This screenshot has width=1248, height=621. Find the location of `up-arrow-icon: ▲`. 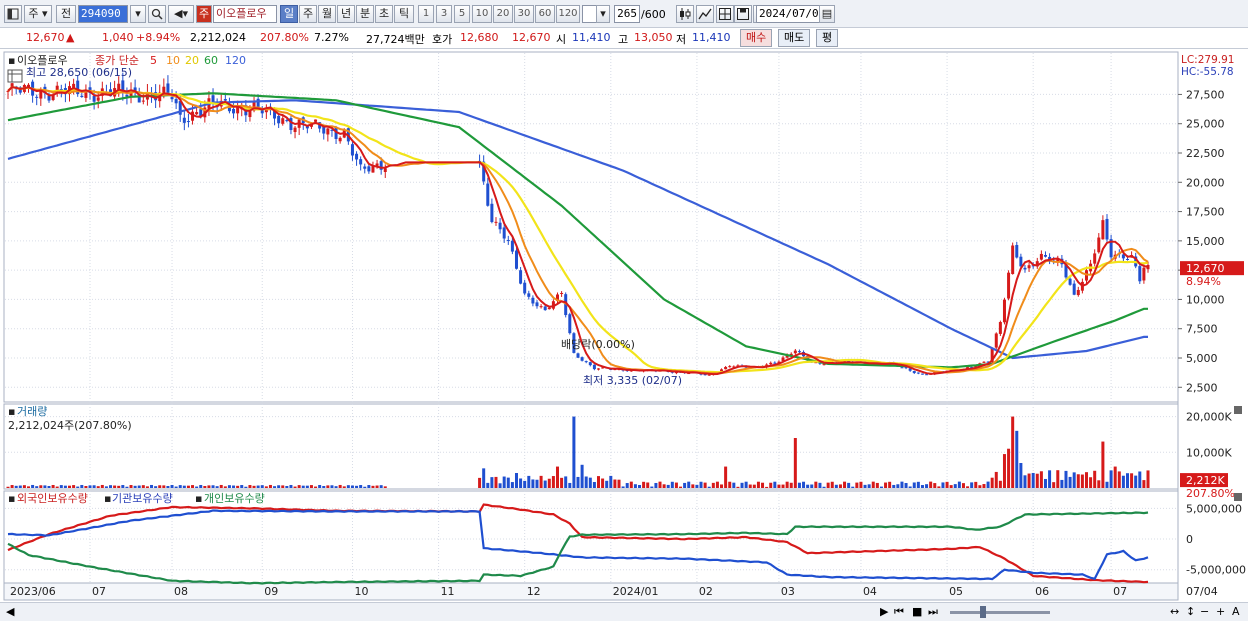

up-arrow-icon: ▲ is located at coordinates (70, 37).